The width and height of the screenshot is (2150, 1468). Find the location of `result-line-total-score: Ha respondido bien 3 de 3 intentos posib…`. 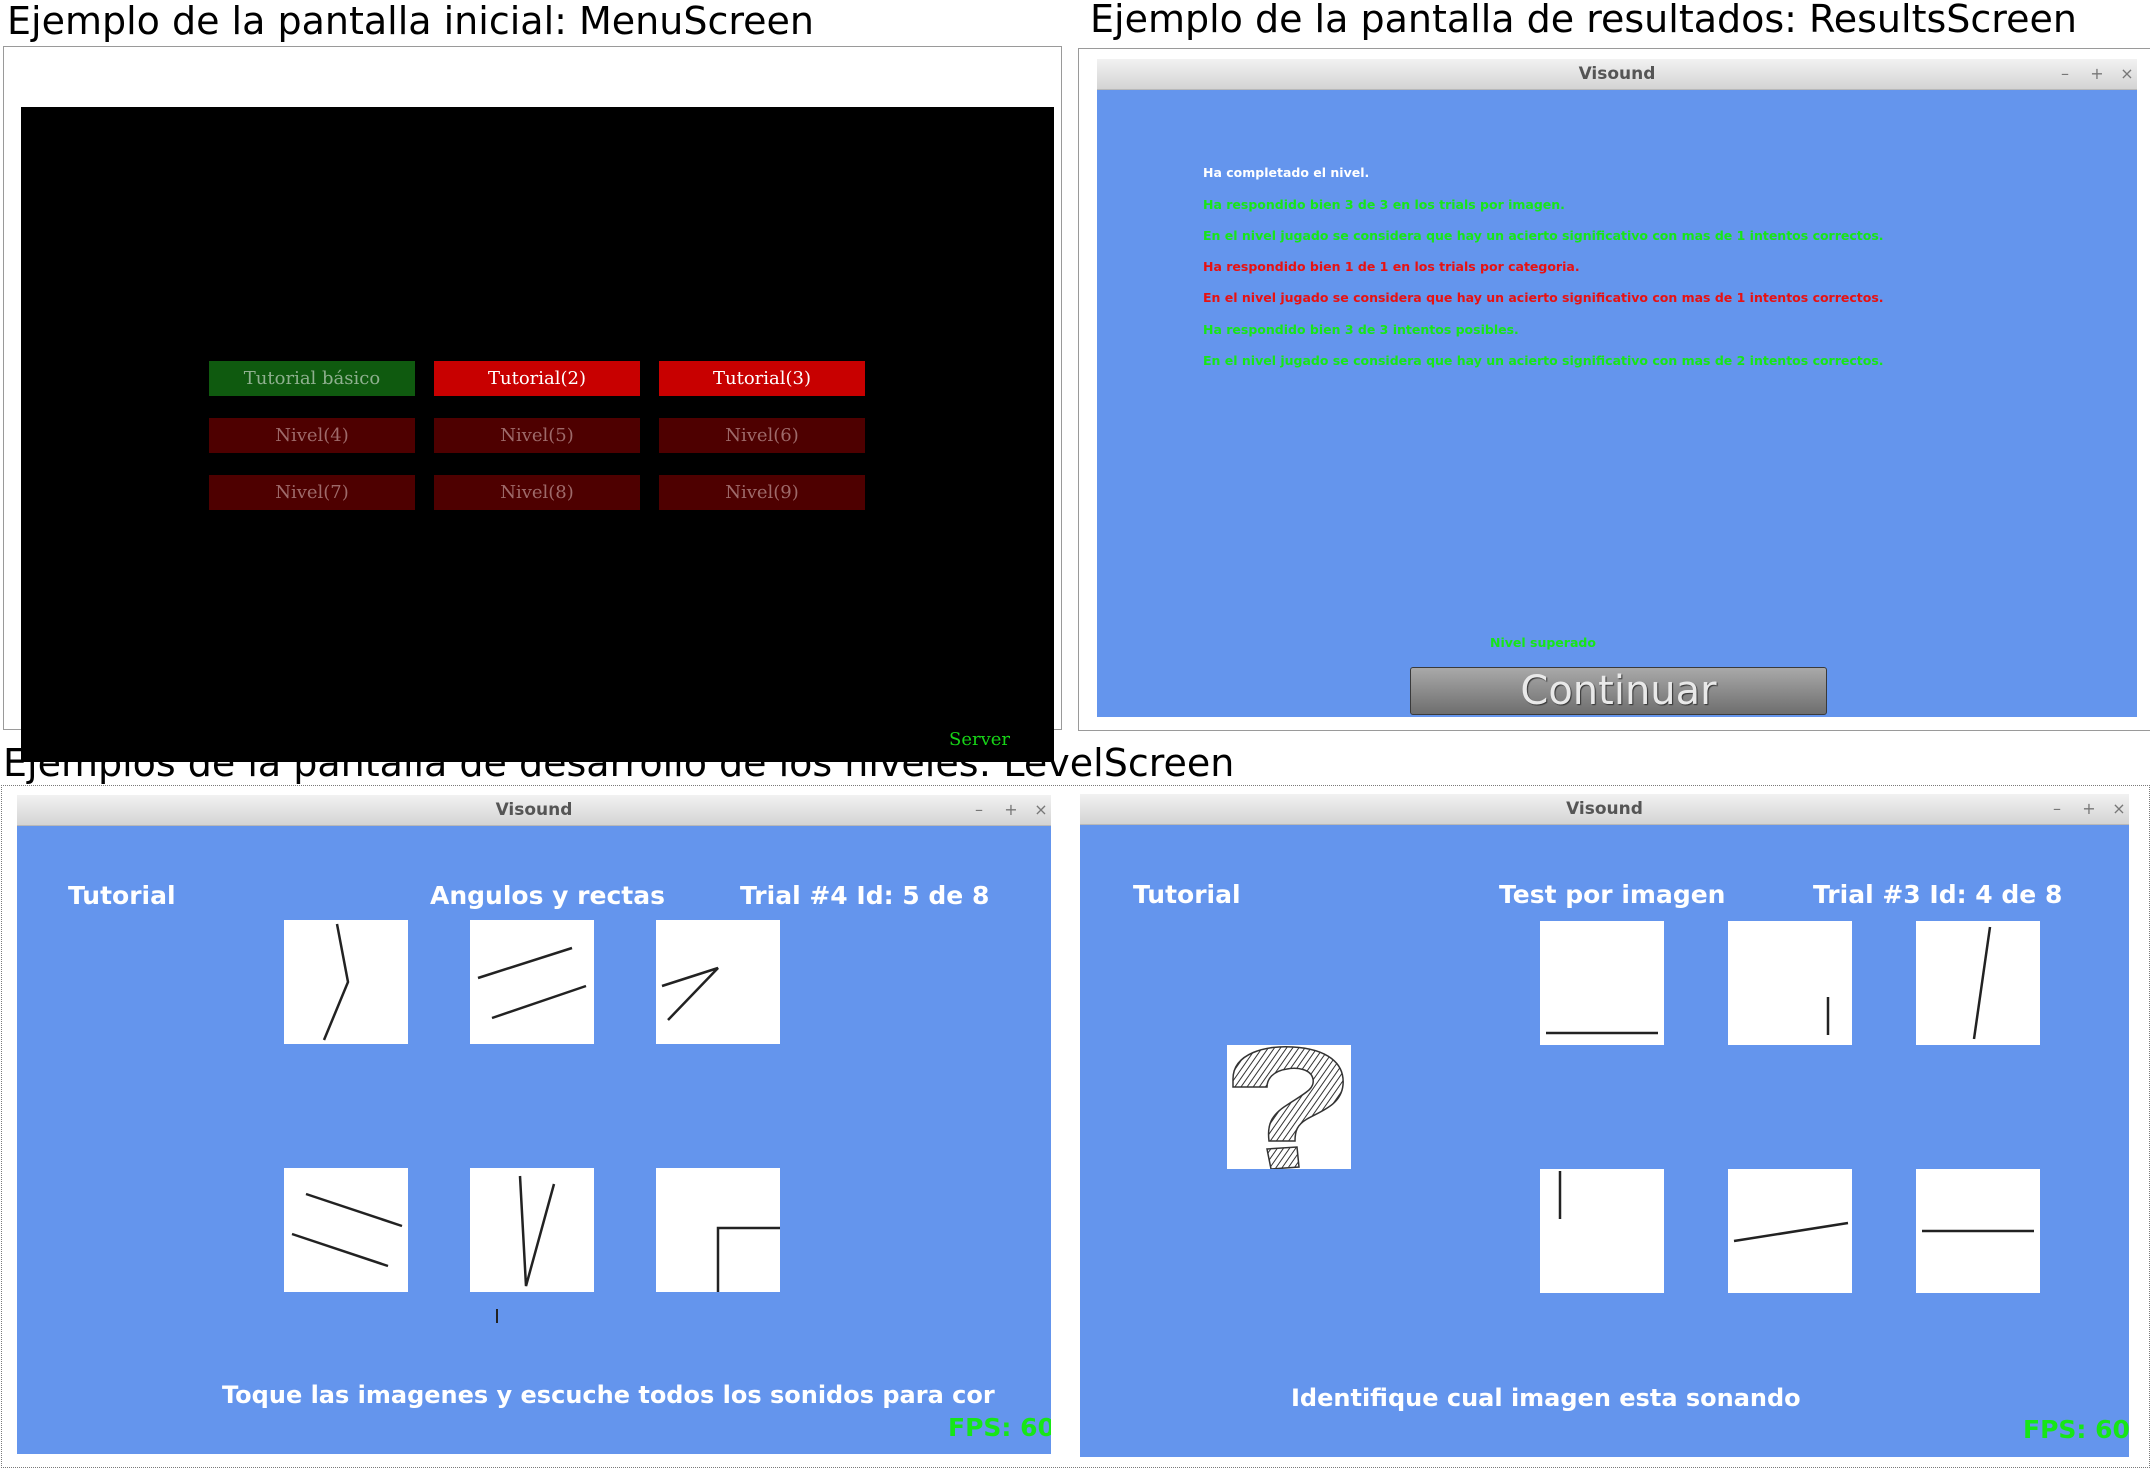

result-line-total-score: Ha respondido bien 3 de 3 intentos posib… is located at coordinates (1361, 329).